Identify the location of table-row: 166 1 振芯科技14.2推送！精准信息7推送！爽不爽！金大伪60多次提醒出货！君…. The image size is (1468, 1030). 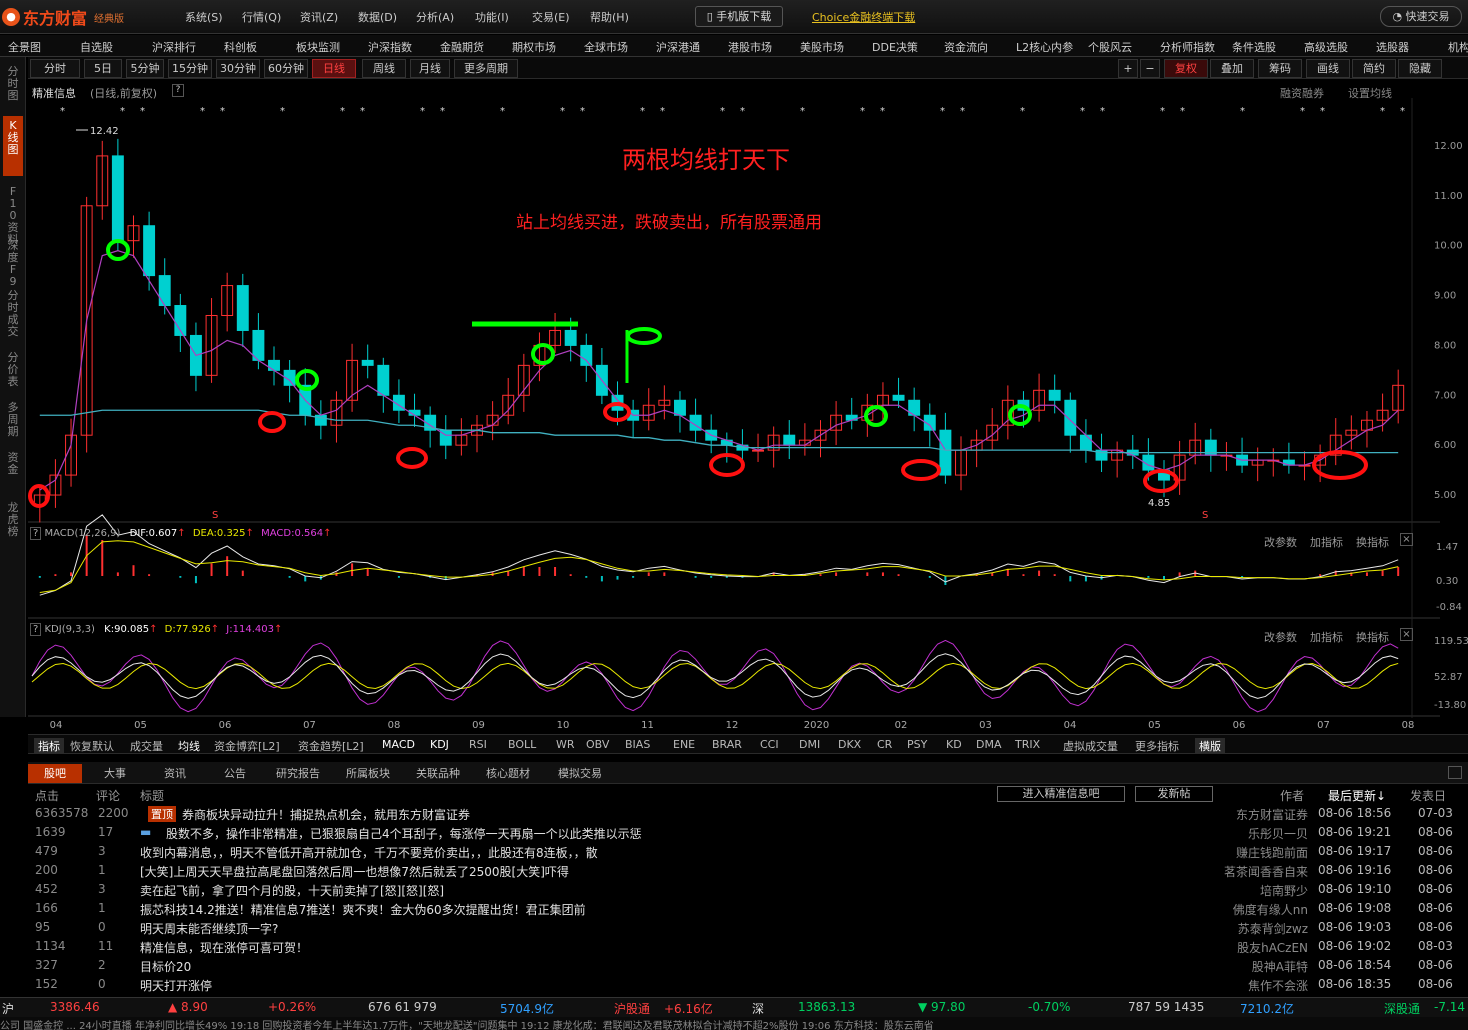
(748, 908).